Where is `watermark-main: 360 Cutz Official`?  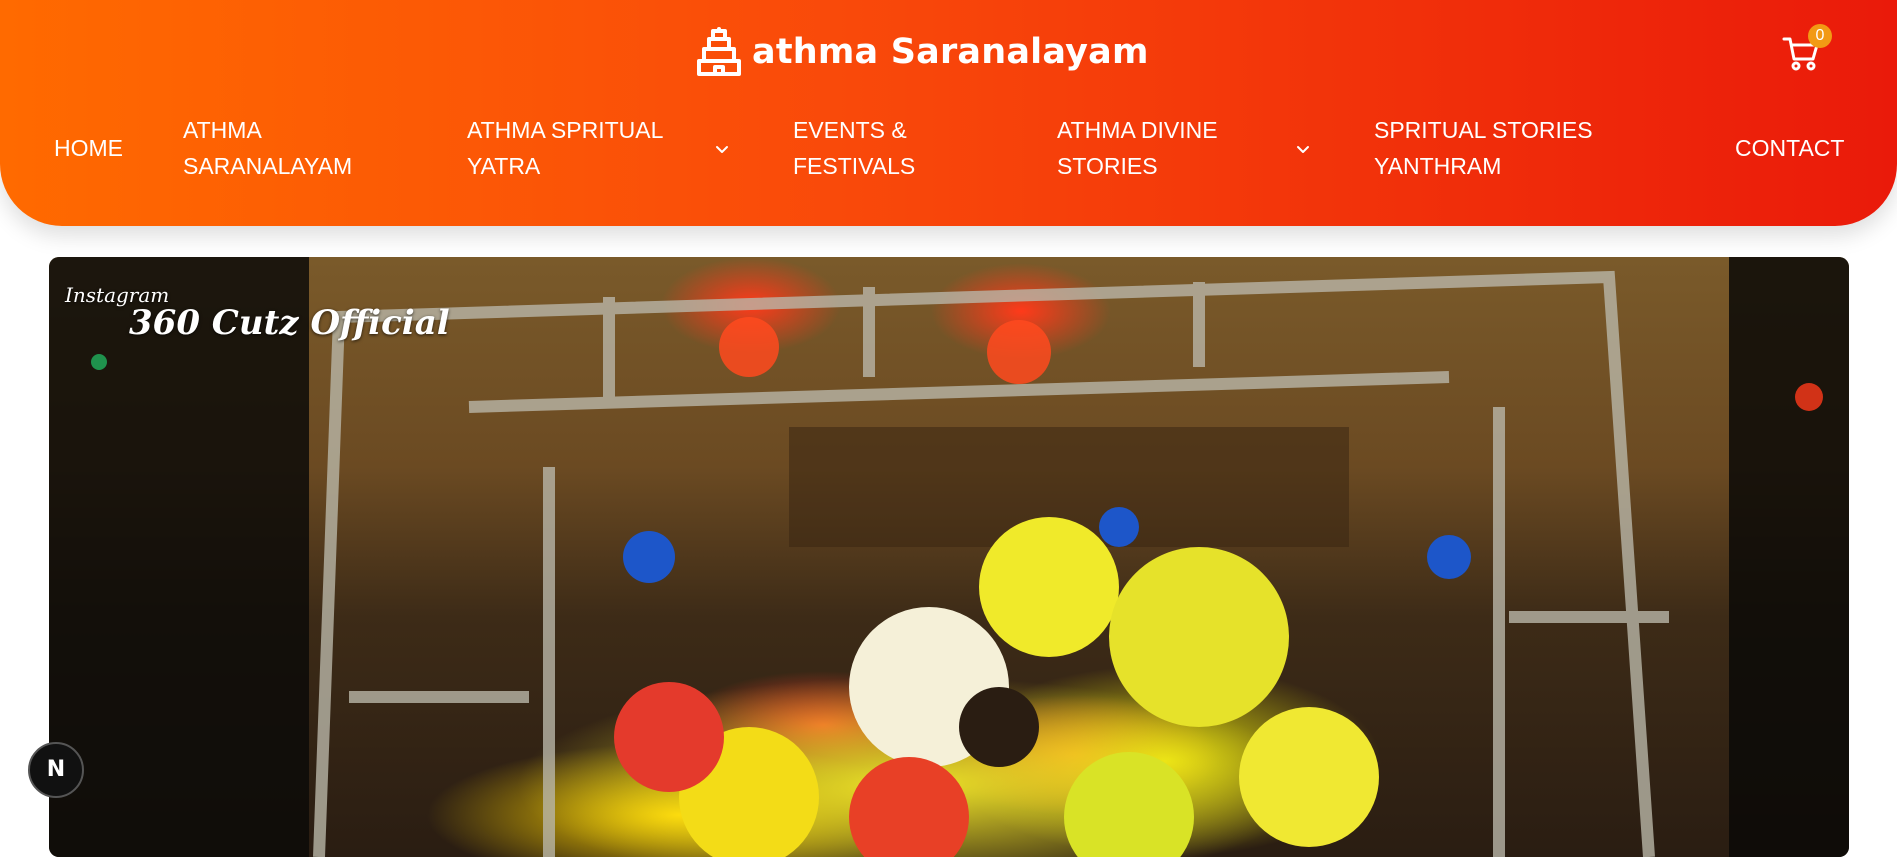 watermark-main: 360 Cutz Official is located at coordinates (289, 323).